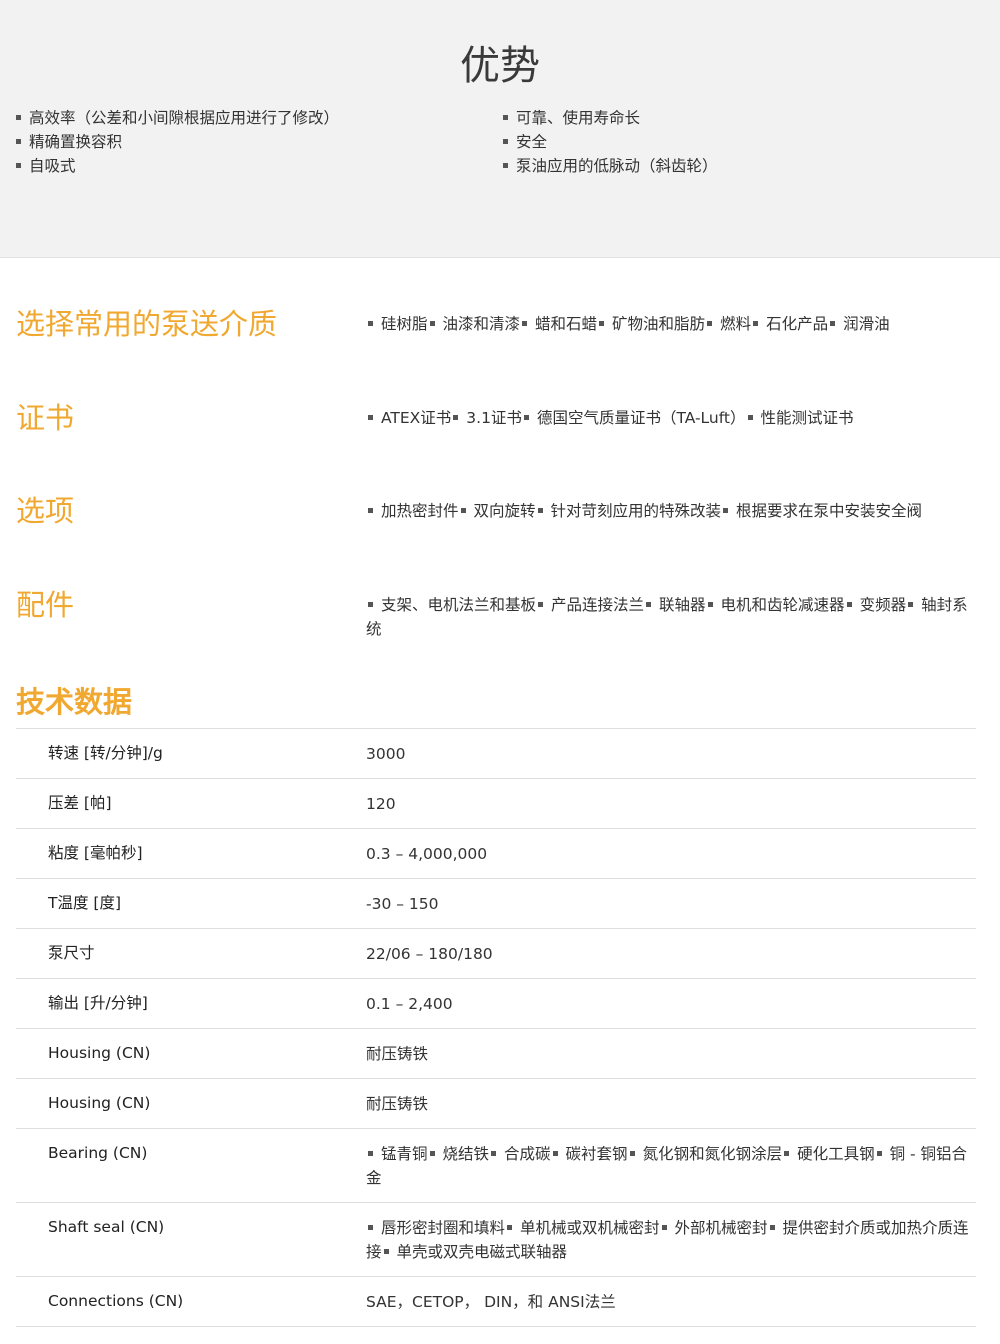 The height and width of the screenshot is (1344, 1000). What do you see at coordinates (147, 324) in the screenshot?
I see `section-title-media: 选择常用的泵送介质` at bounding box center [147, 324].